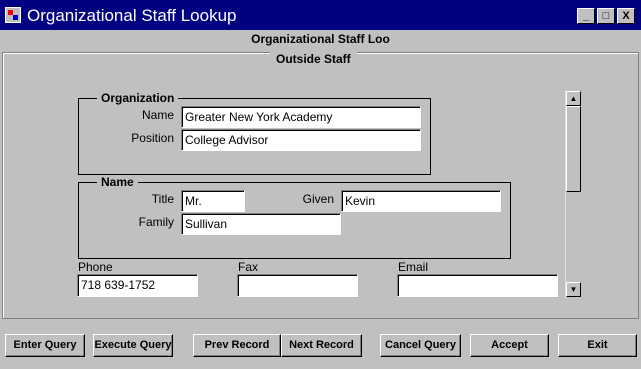  Describe the element at coordinates (413, 267) in the screenshot. I see `email-label: Email` at that location.